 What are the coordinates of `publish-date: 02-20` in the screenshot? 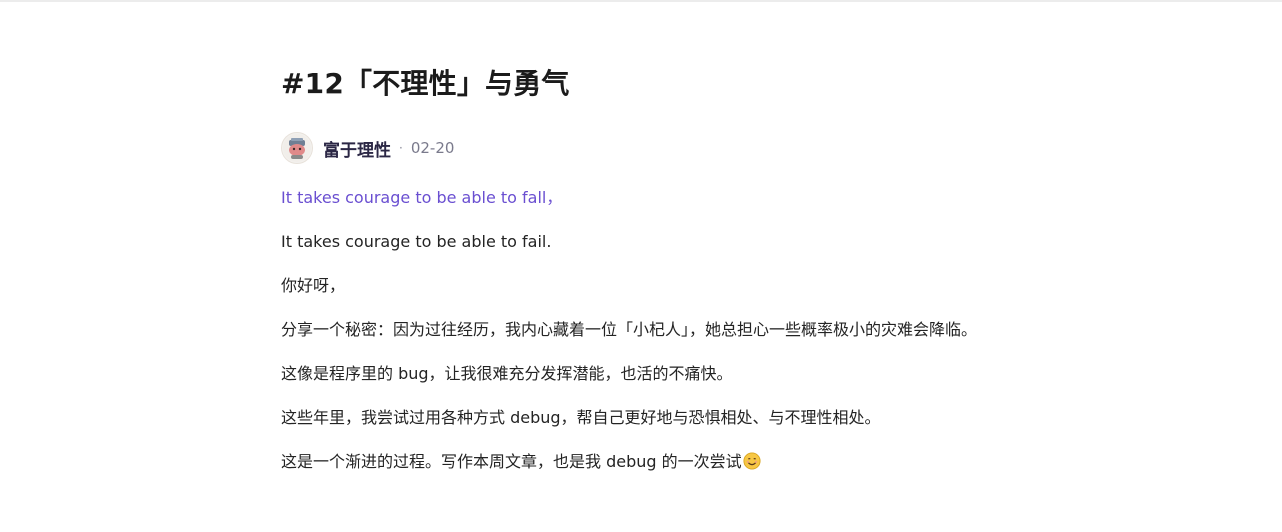 It's located at (432, 148).